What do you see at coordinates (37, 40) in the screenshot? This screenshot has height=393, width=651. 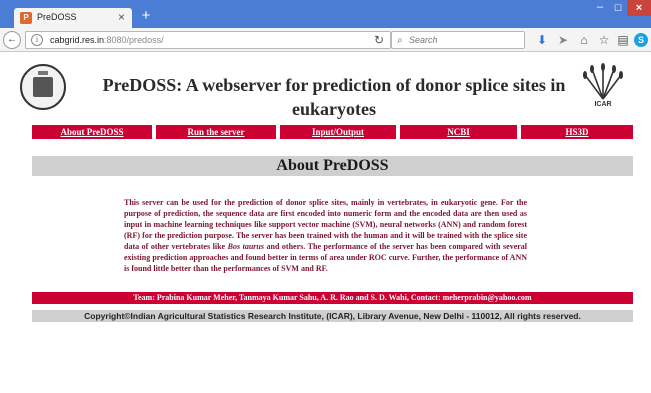 I see `info-icon: i` at bounding box center [37, 40].